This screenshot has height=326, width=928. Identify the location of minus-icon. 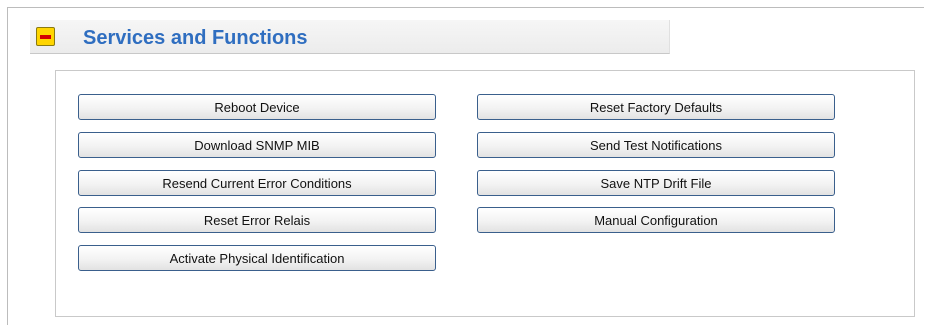
(45, 37).